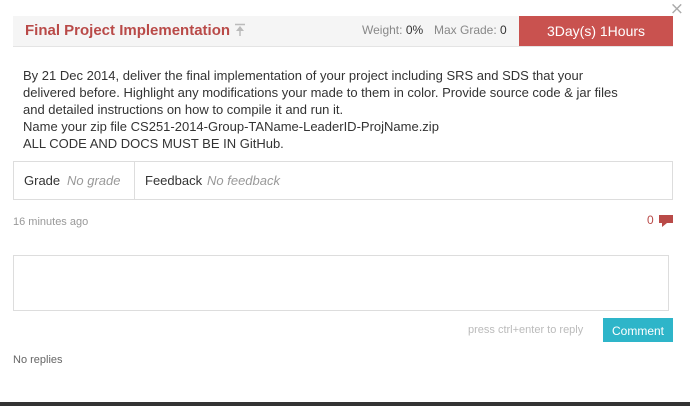  Describe the element at coordinates (243, 180) in the screenshot. I see `feedback-value: No feedback` at that location.